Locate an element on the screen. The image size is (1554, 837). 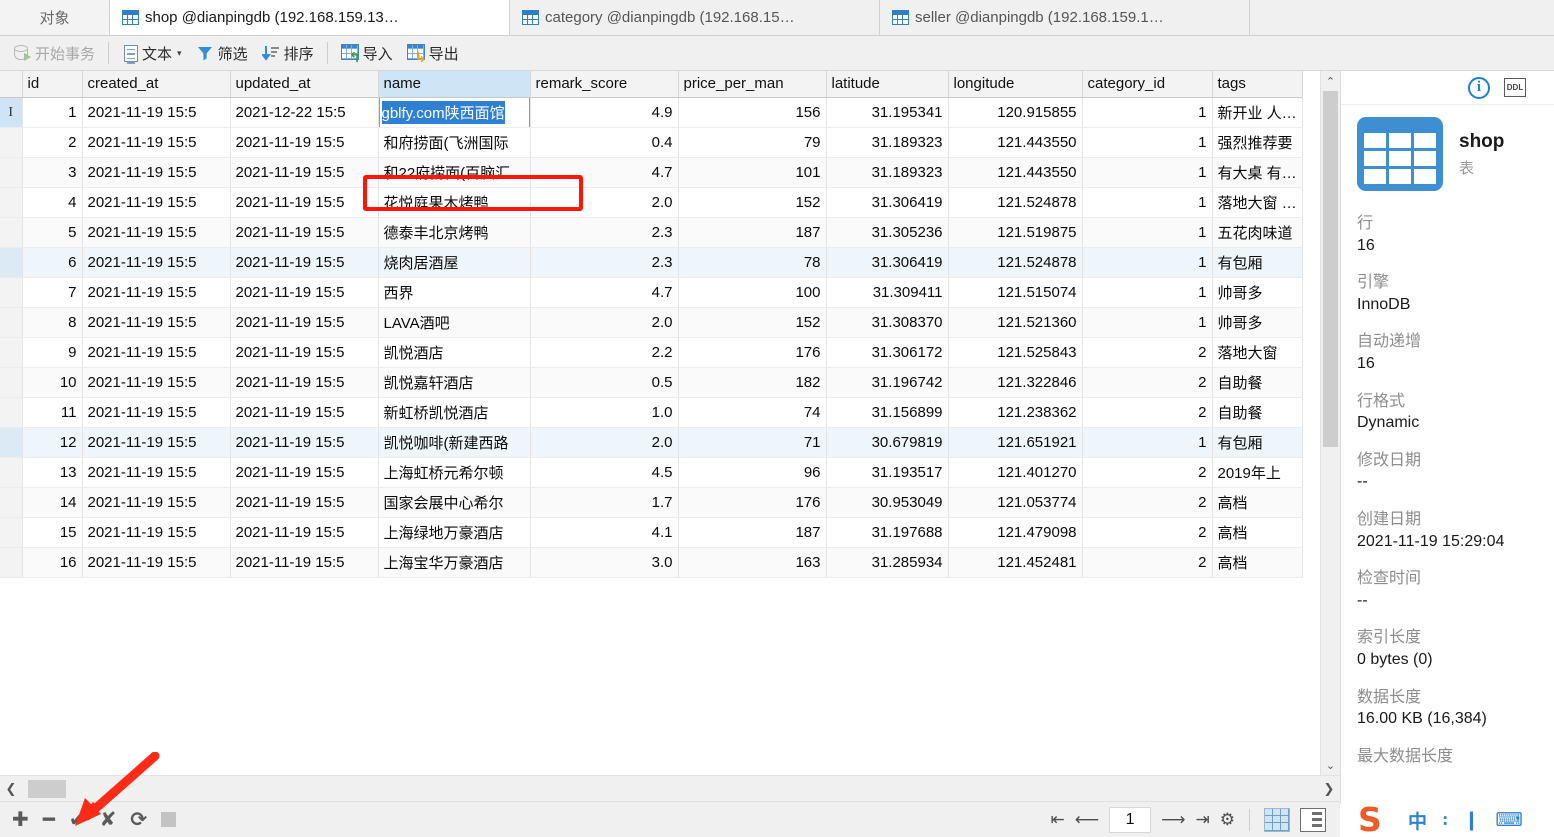
cell-remark_score: 2.3 is located at coordinates (604, 262).